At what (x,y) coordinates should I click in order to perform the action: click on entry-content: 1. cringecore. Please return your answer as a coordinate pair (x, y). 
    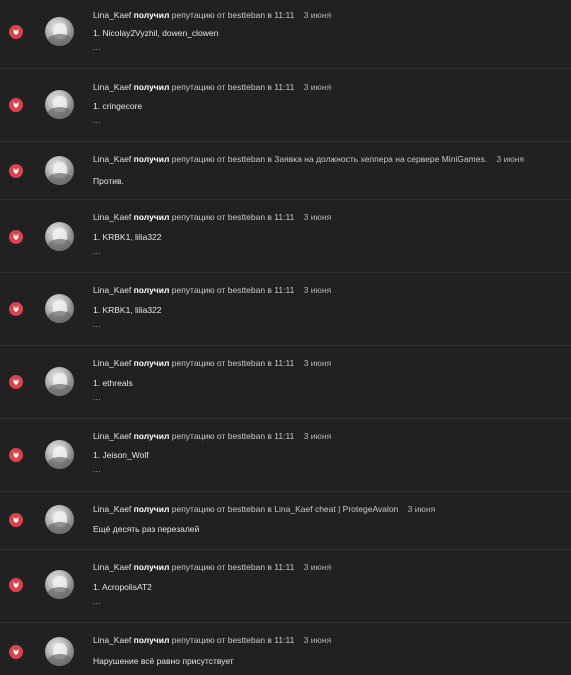
    Looking at the image, I should click on (118, 106).